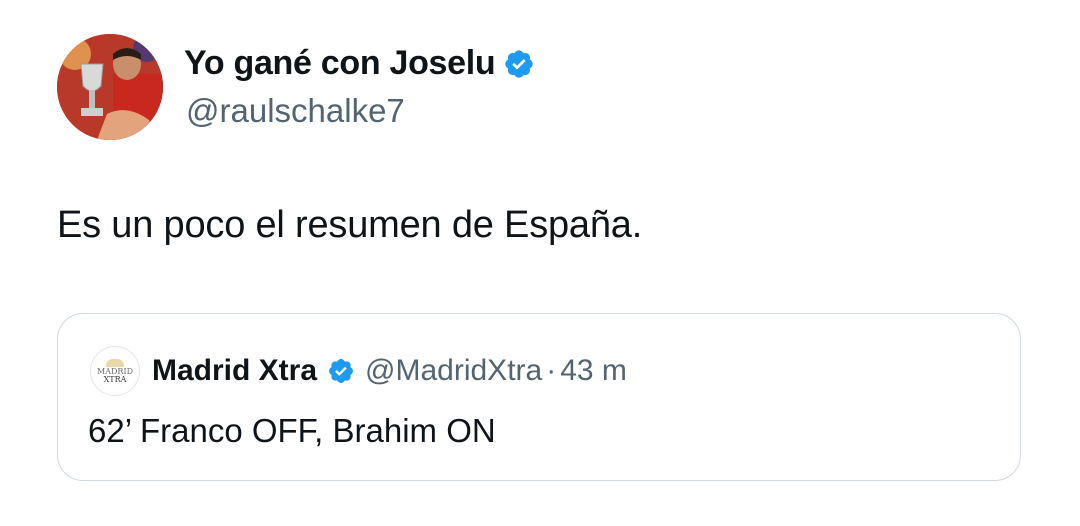 Image resolution: width=1080 pixels, height=526 pixels. I want to click on quoted-tweet-time: 43 m, so click(593, 371).